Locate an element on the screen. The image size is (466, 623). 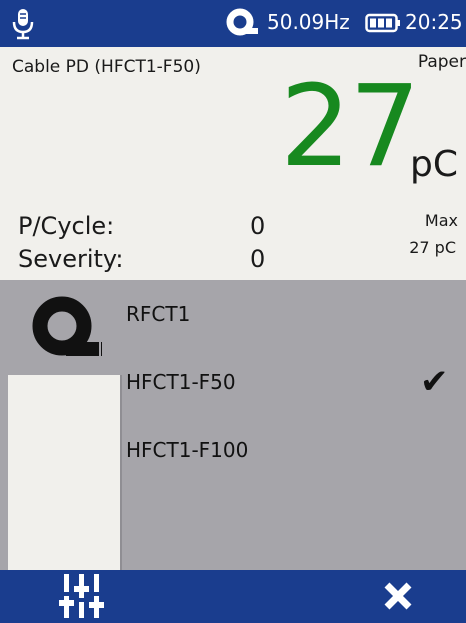
sensor-category-tab is located at coordinates (65, 327).